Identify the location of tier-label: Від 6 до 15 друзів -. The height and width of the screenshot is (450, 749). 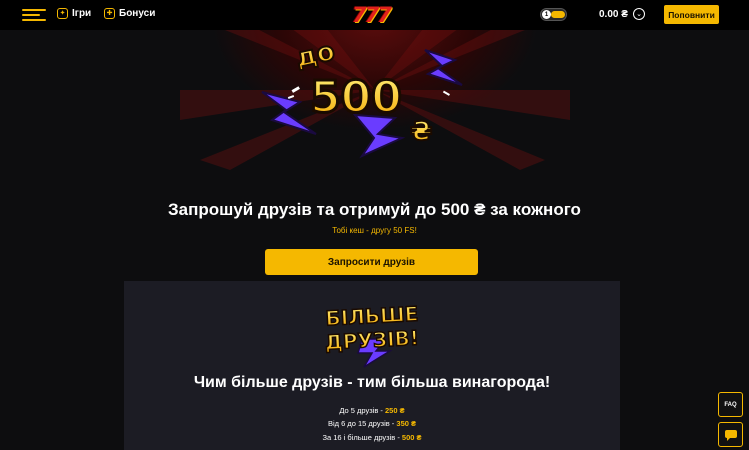
(362, 423).